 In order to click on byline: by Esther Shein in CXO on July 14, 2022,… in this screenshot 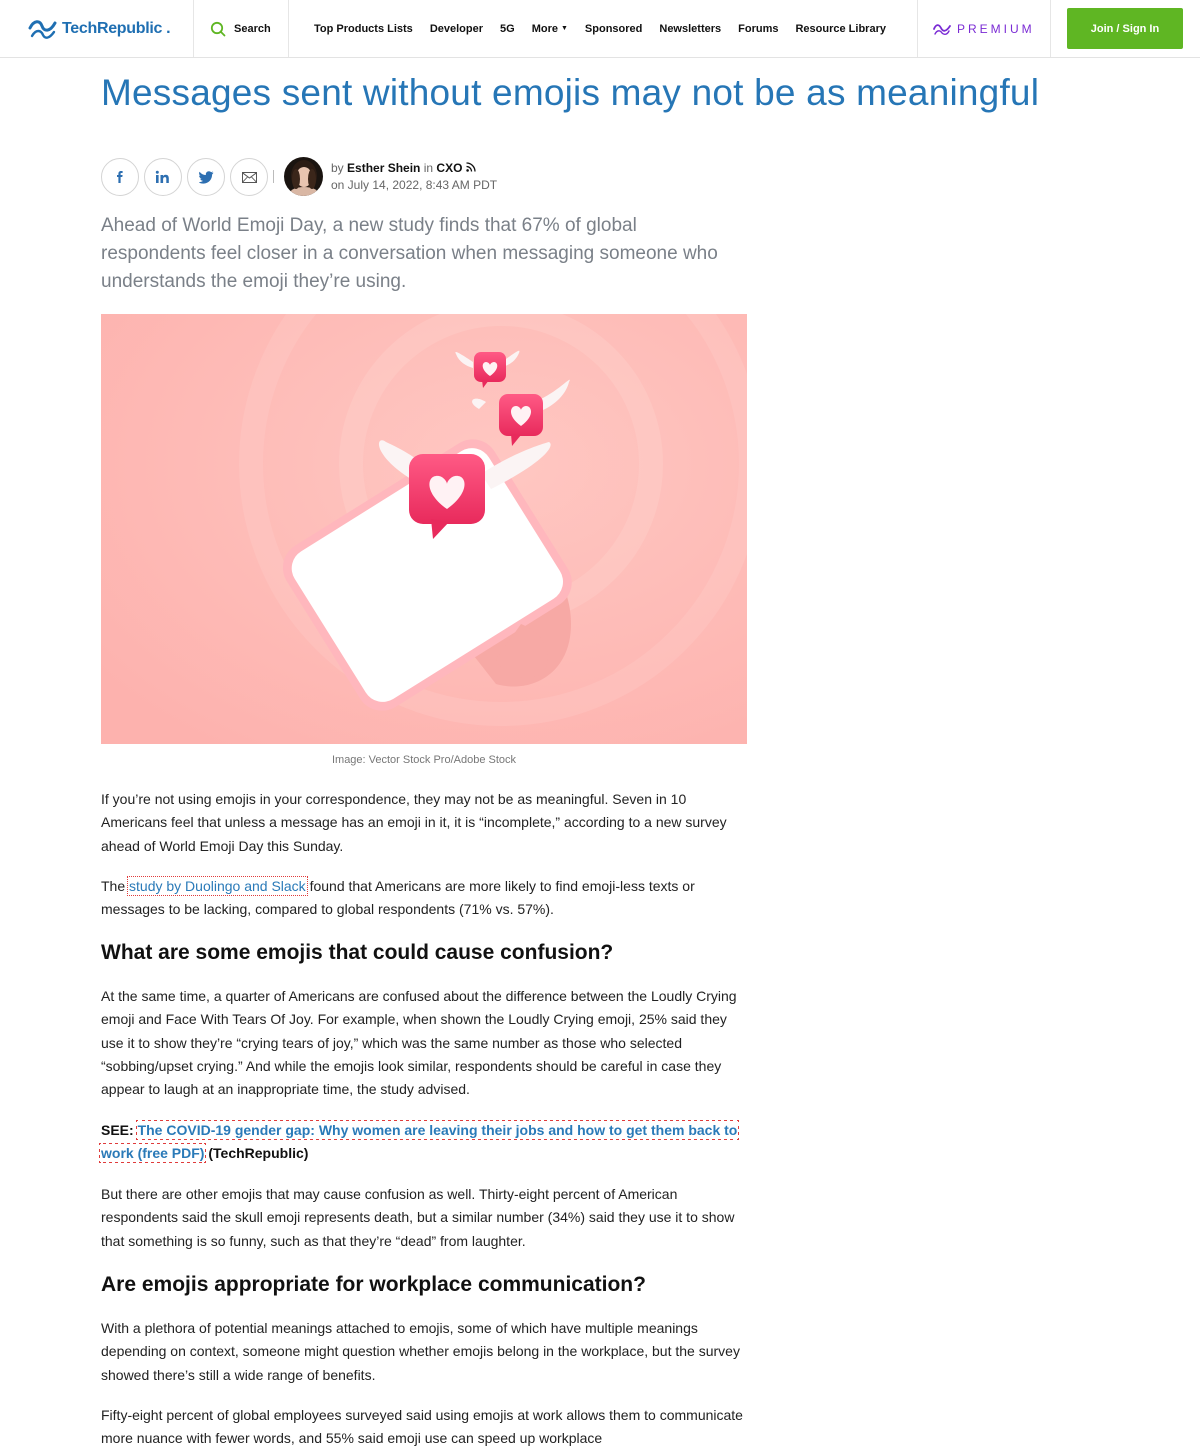, I will do `click(414, 177)`.